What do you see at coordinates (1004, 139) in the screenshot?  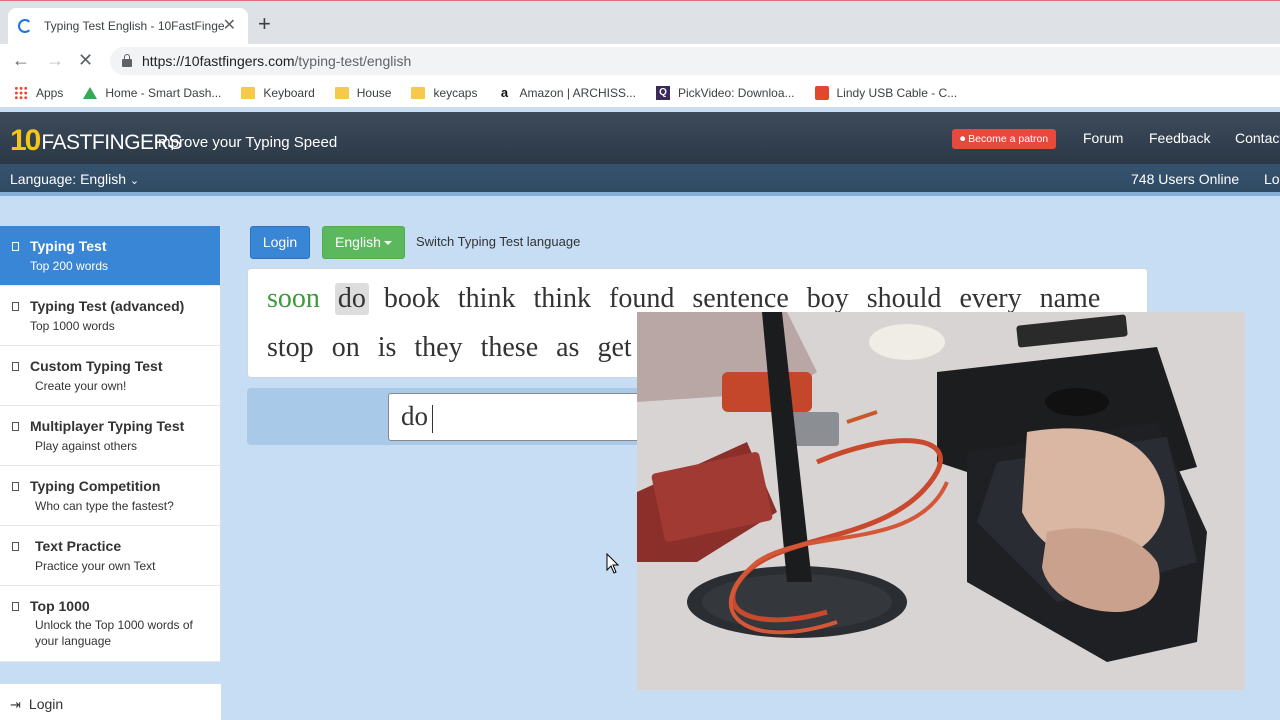 I see `become-patron-button: ⏺ Become a patron` at bounding box center [1004, 139].